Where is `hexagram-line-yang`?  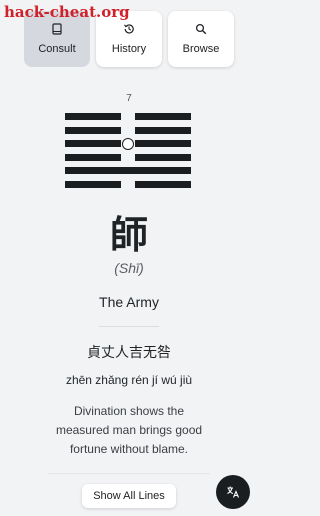
hexagram-line-yang is located at coordinates (128, 170).